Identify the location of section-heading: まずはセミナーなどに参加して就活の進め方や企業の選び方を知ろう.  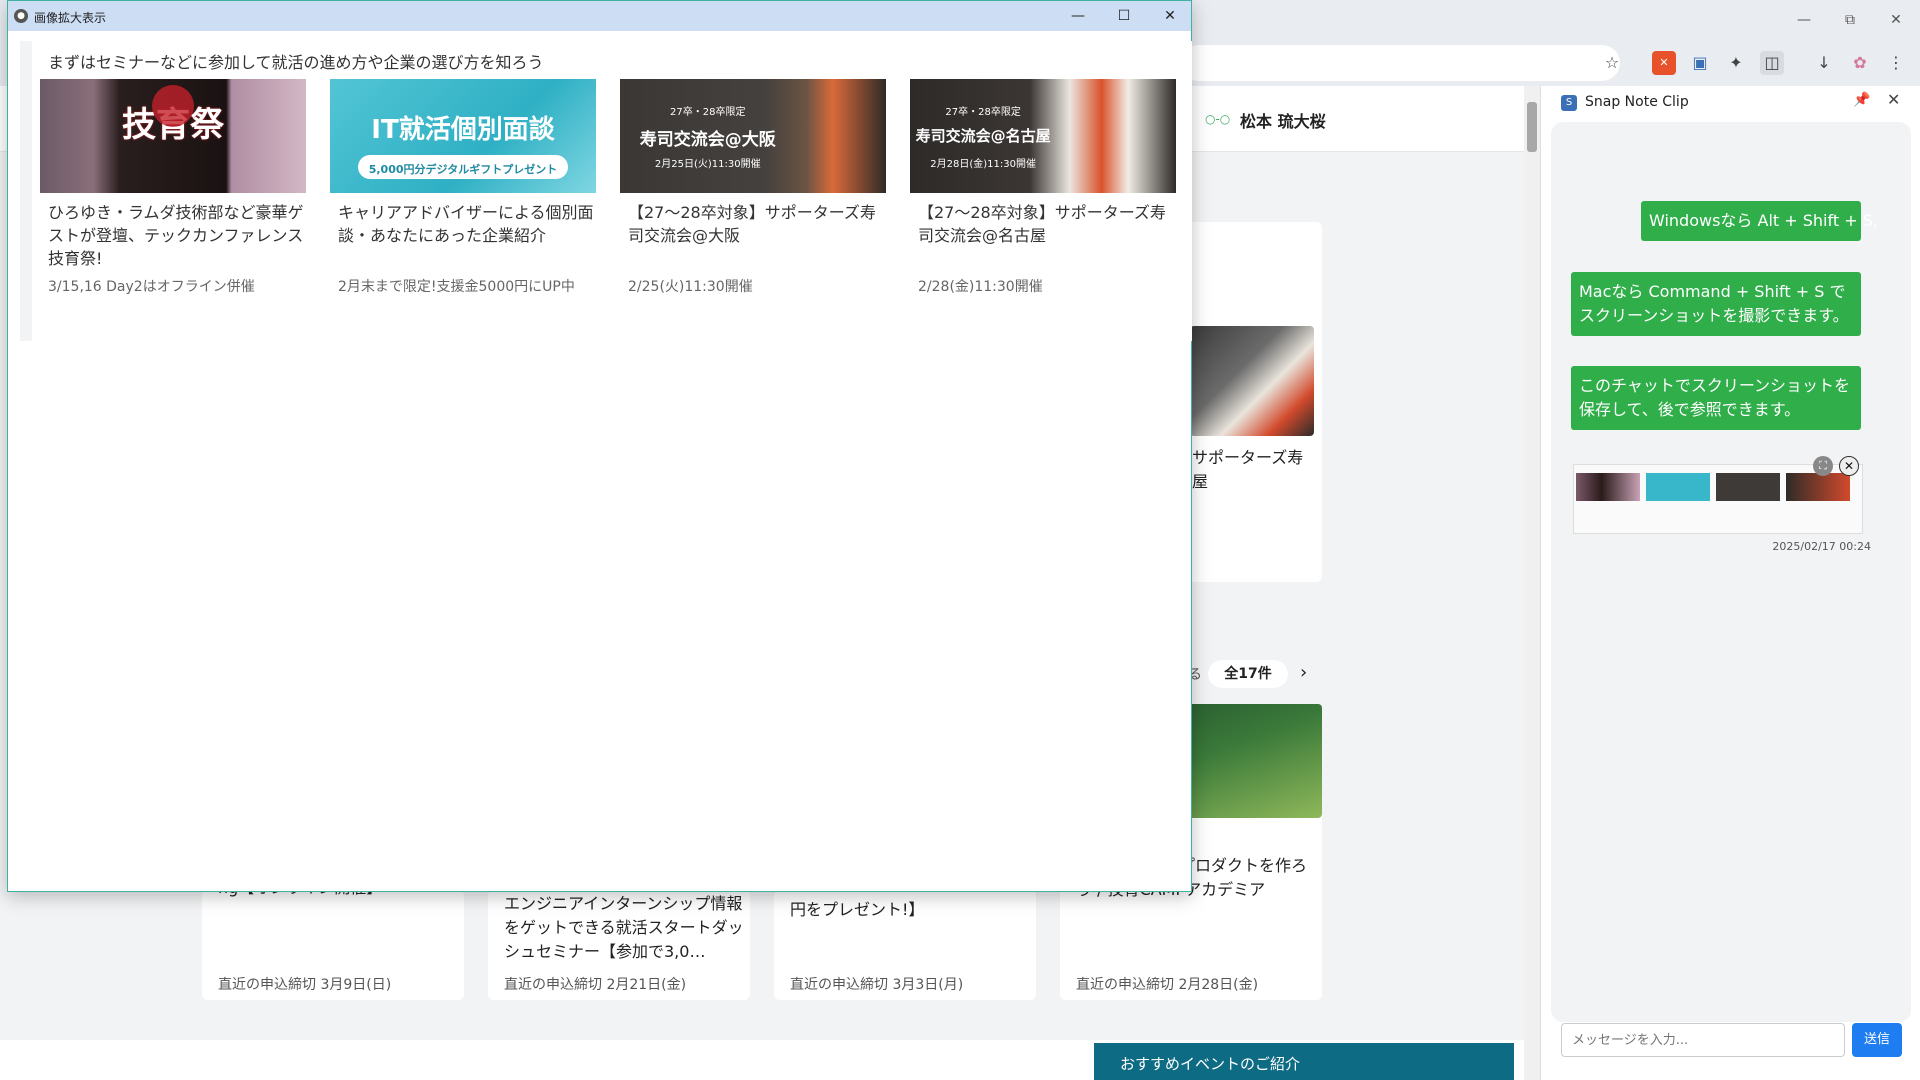
(296, 62).